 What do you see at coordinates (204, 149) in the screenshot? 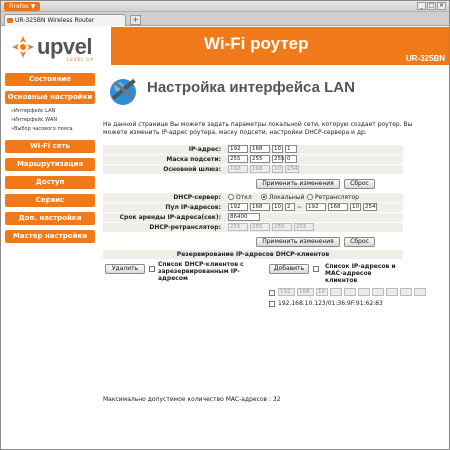
I see `ip-label: IP-адрес:` at bounding box center [204, 149].